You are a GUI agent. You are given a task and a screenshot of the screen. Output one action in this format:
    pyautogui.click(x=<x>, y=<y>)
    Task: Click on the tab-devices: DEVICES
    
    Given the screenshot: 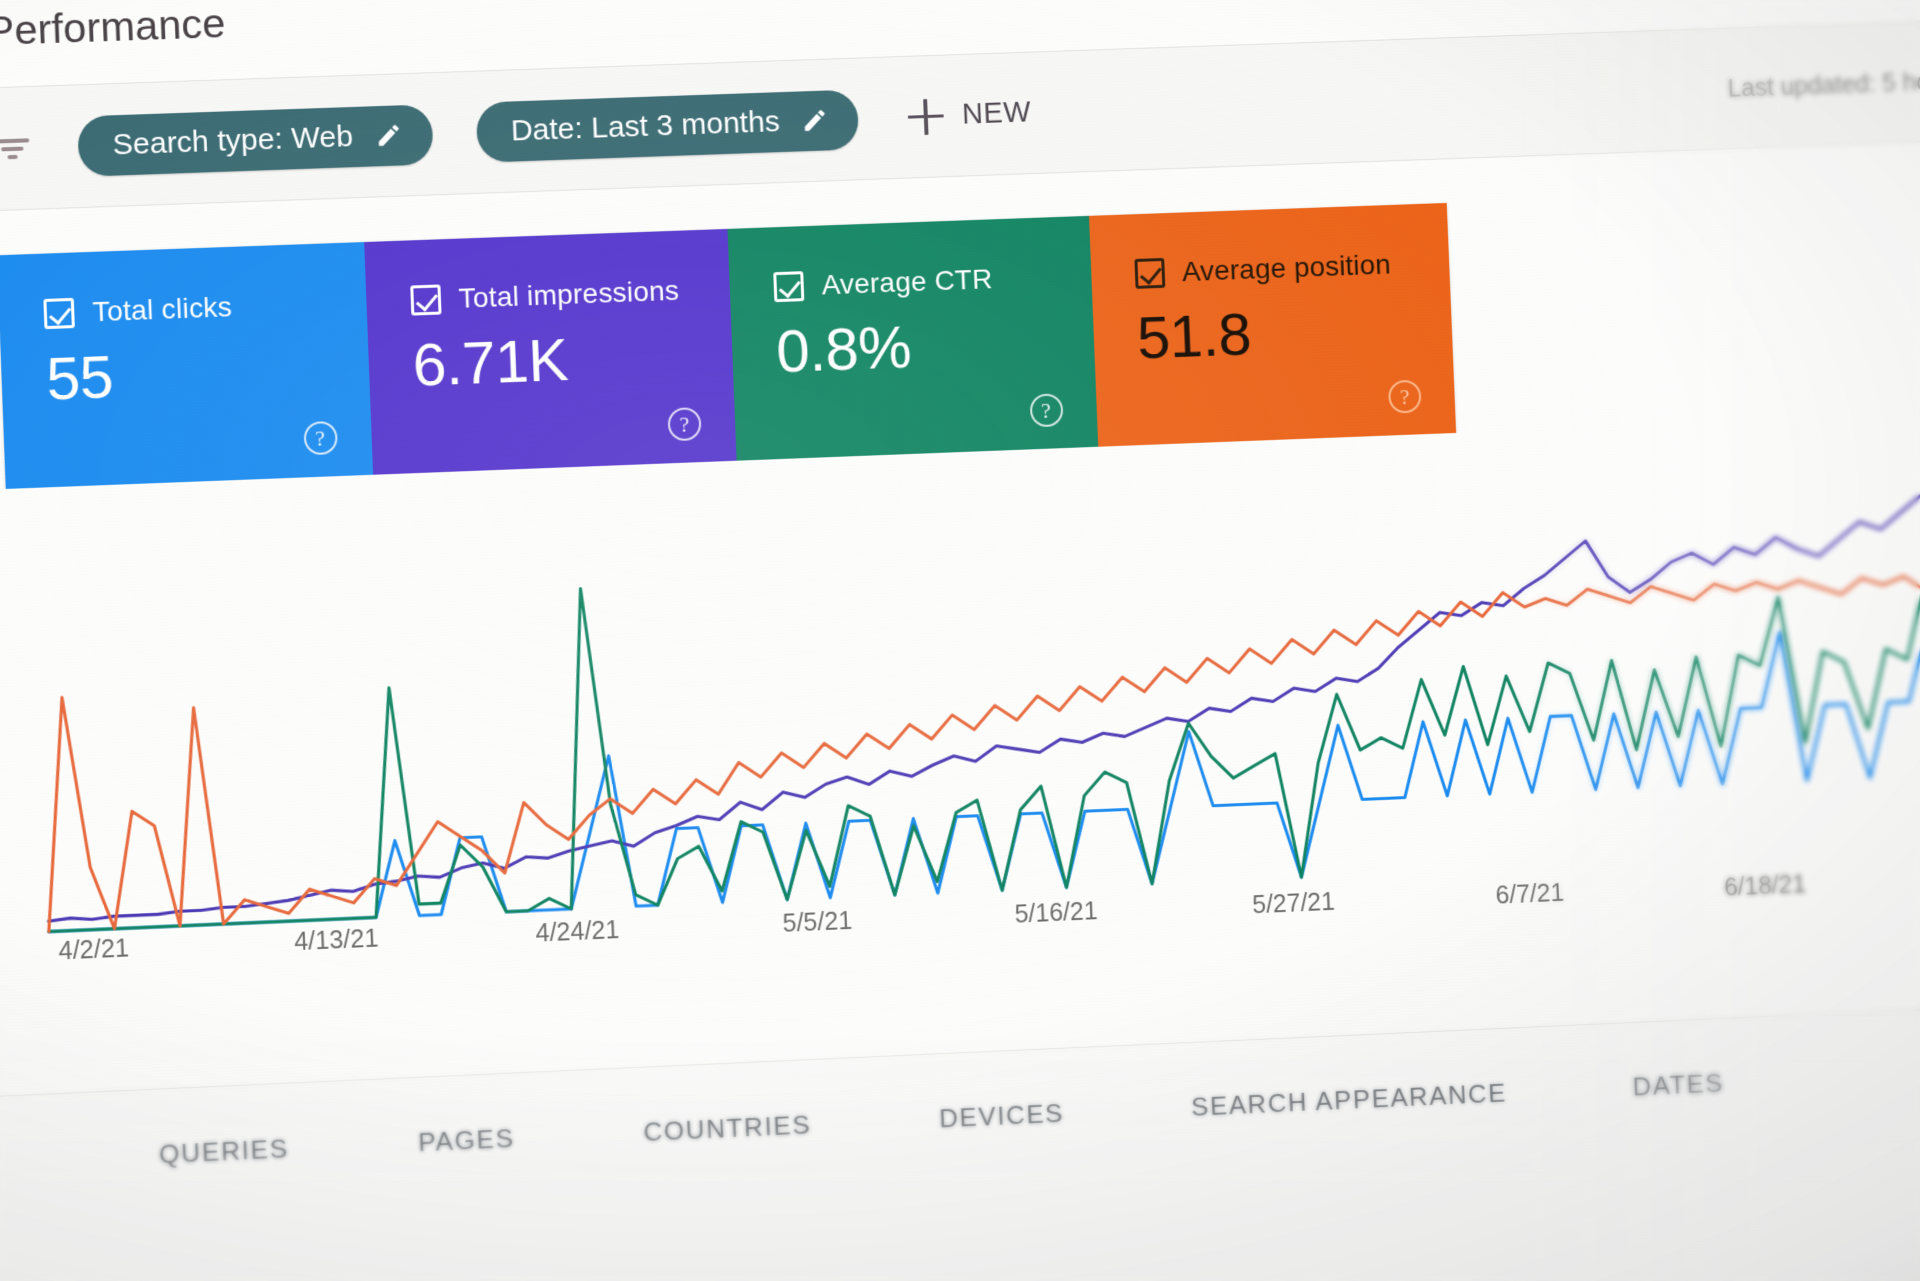 What is the action you would take?
    pyautogui.click(x=1002, y=1116)
    